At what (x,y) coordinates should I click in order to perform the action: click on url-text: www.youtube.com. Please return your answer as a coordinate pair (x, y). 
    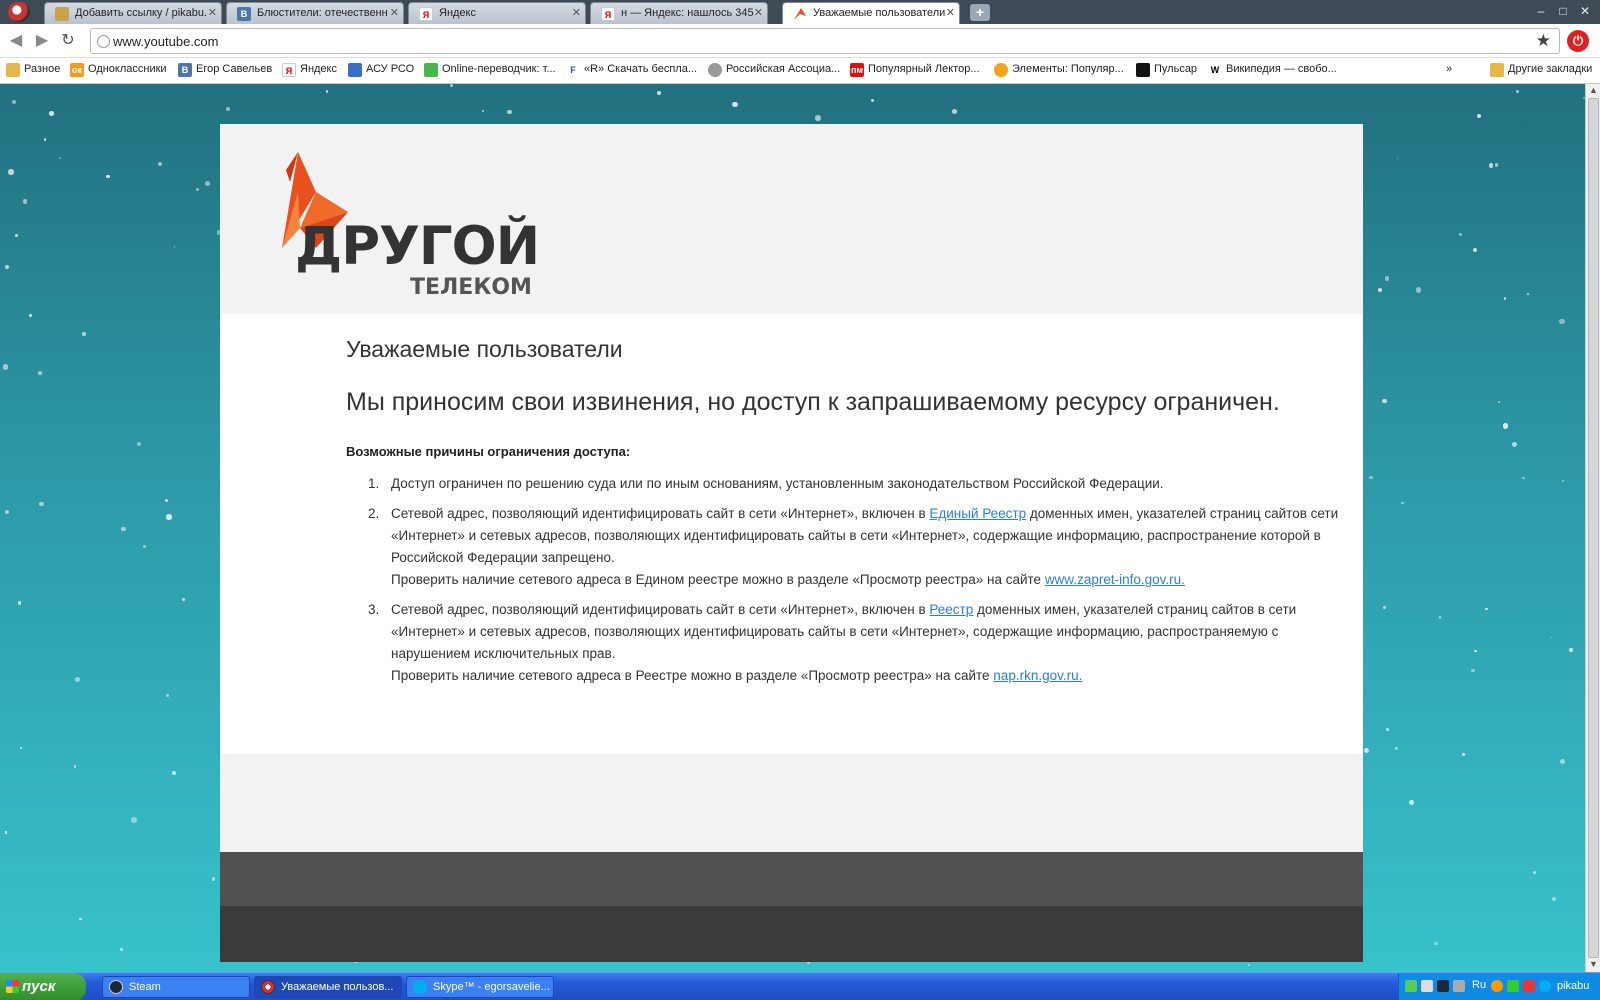
    Looking at the image, I should click on (166, 41).